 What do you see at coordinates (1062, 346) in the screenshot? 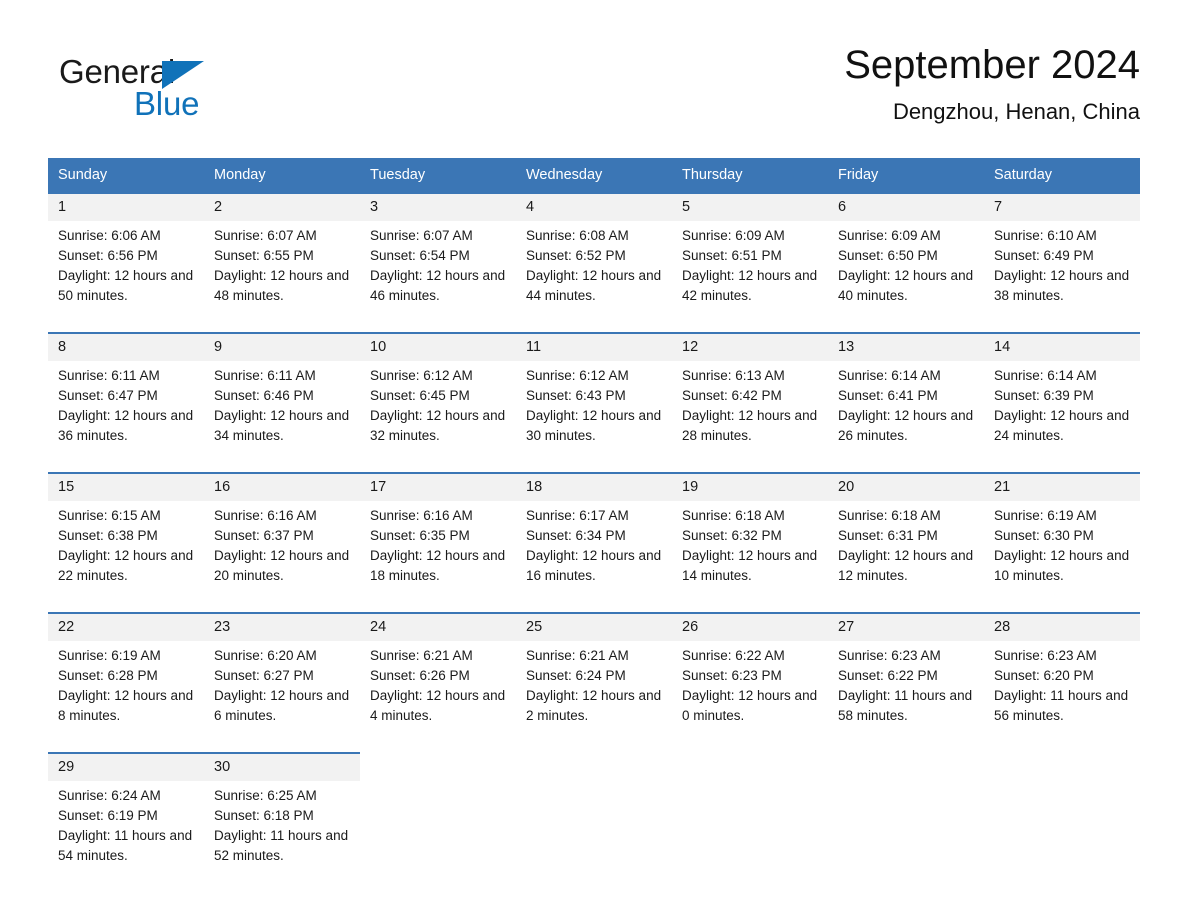
I see `day-number: 14` at bounding box center [1062, 346].